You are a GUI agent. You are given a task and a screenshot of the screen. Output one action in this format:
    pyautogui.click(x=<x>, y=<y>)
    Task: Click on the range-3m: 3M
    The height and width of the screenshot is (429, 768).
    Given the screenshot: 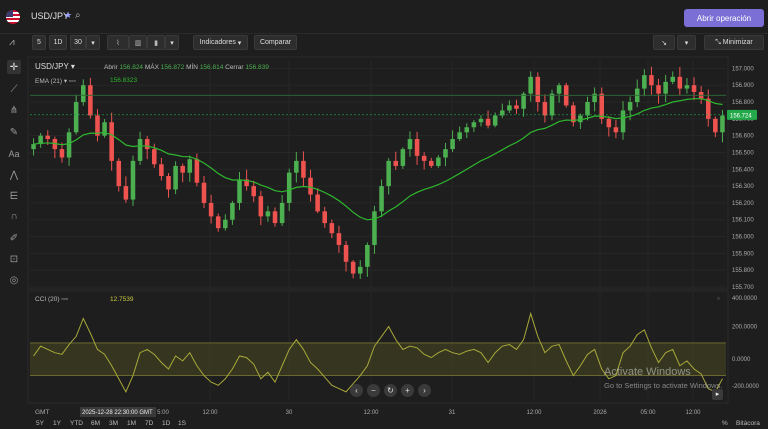 What is the action you would take?
    pyautogui.click(x=113, y=423)
    